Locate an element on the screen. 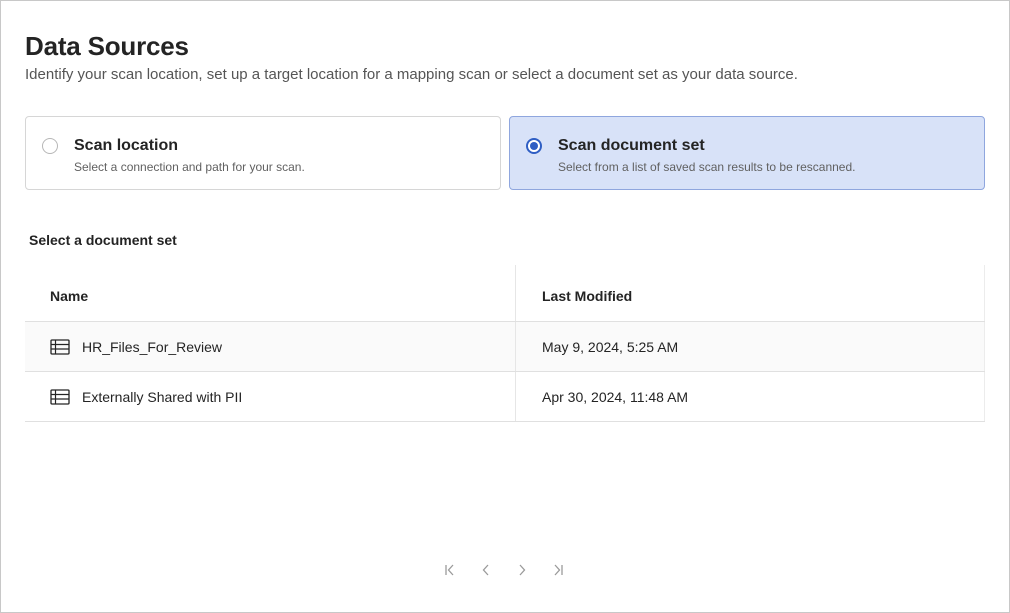 Image resolution: width=1010 pixels, height=613 pixels. column-header-name: Name is located at coordinates (270, 293).